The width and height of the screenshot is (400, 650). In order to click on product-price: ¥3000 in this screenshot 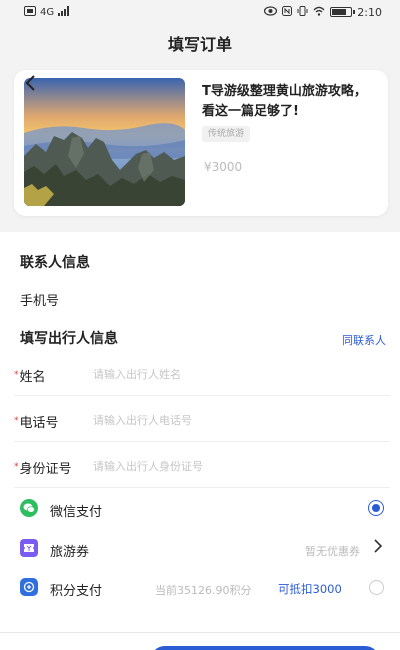, I will do `click(223, 167)`.